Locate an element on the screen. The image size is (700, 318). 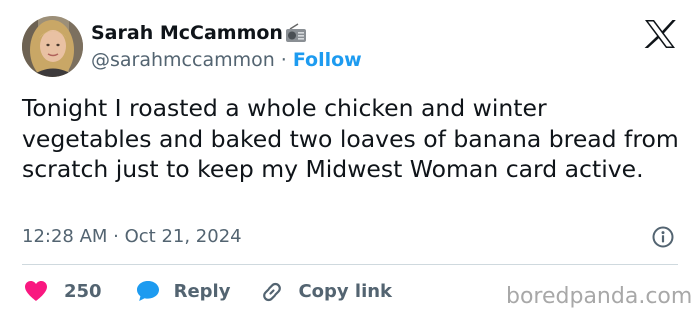
copy-link-button: Copy link is located at coordinates (326, 291).